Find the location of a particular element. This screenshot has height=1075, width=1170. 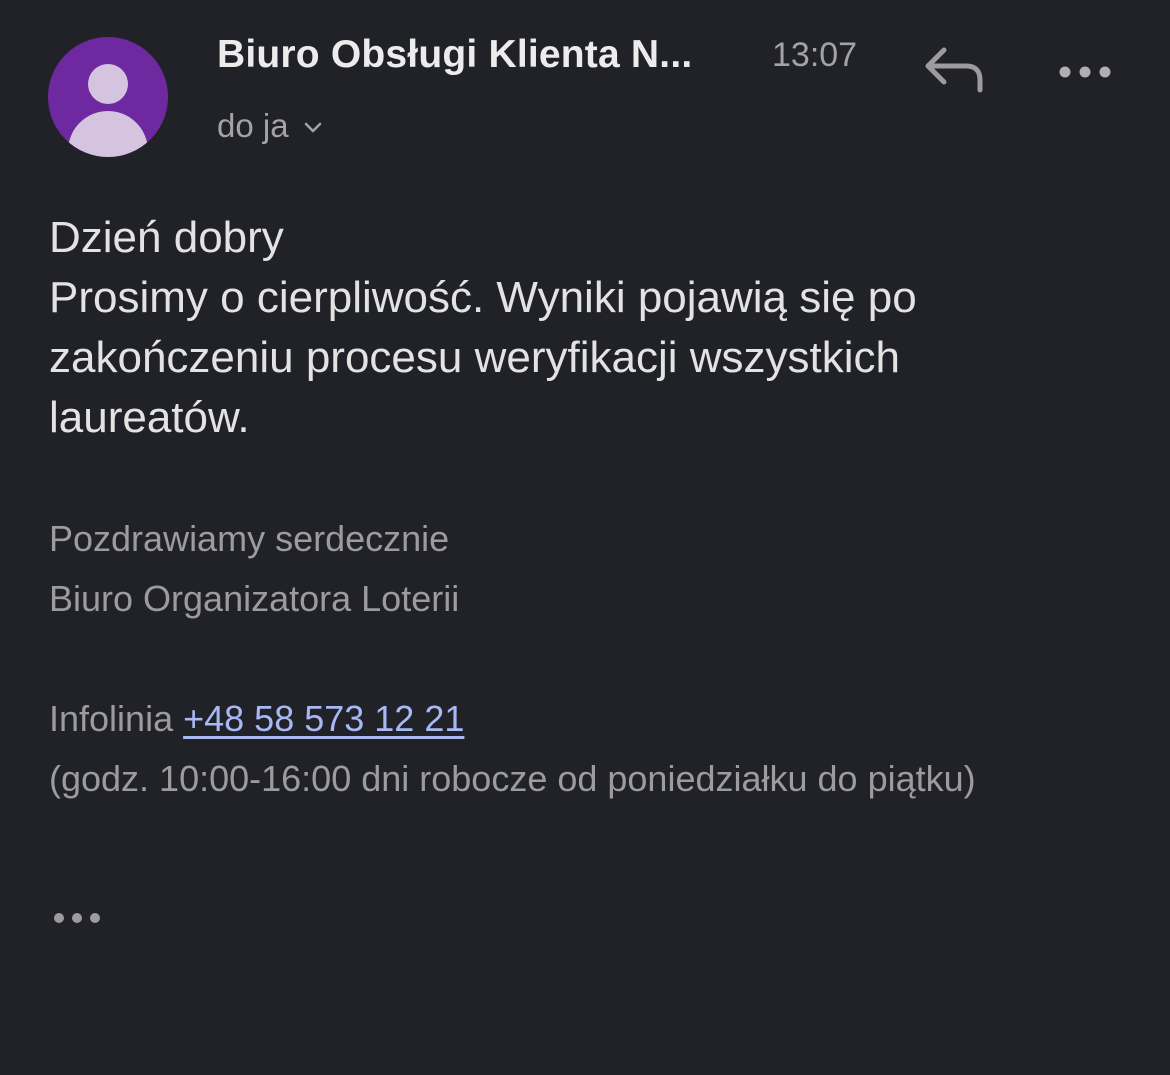

sender-avatar is located at coordinates (108, 97).